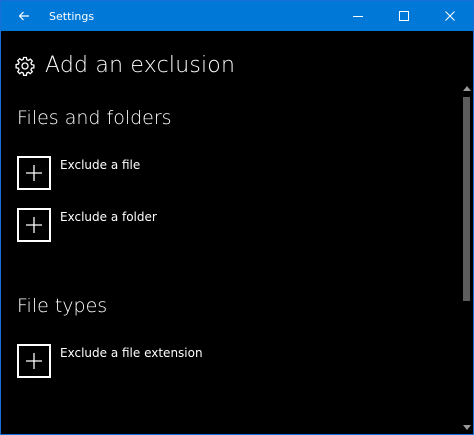 This screenshot has height=435, width=474. I want to click on window-title: Settings, so click(72, 16).